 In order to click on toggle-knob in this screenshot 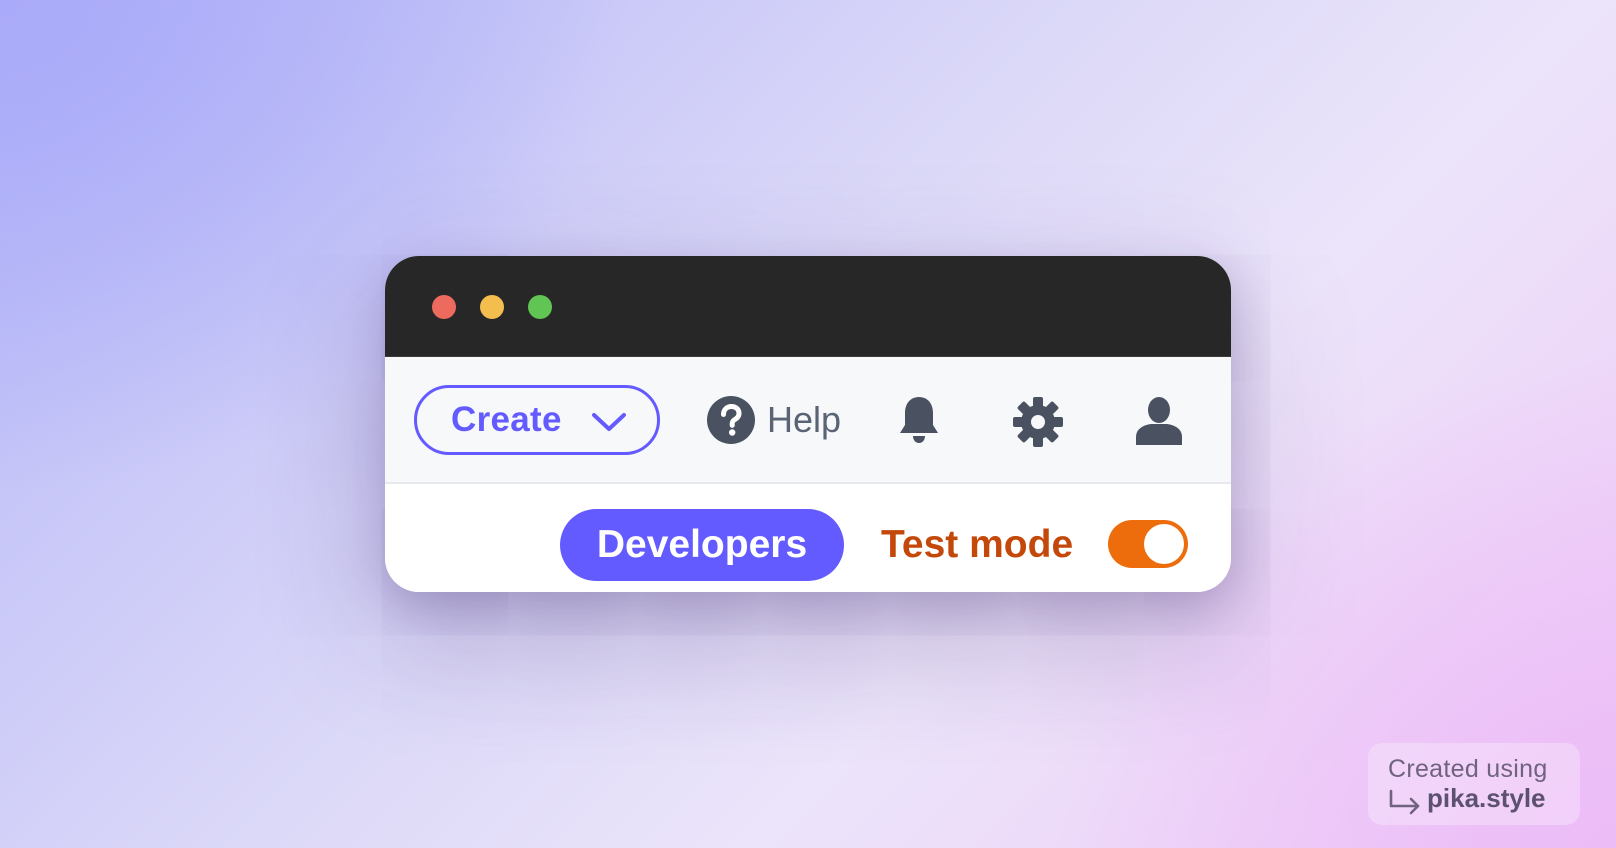, I will do `click(1164, 544)`.